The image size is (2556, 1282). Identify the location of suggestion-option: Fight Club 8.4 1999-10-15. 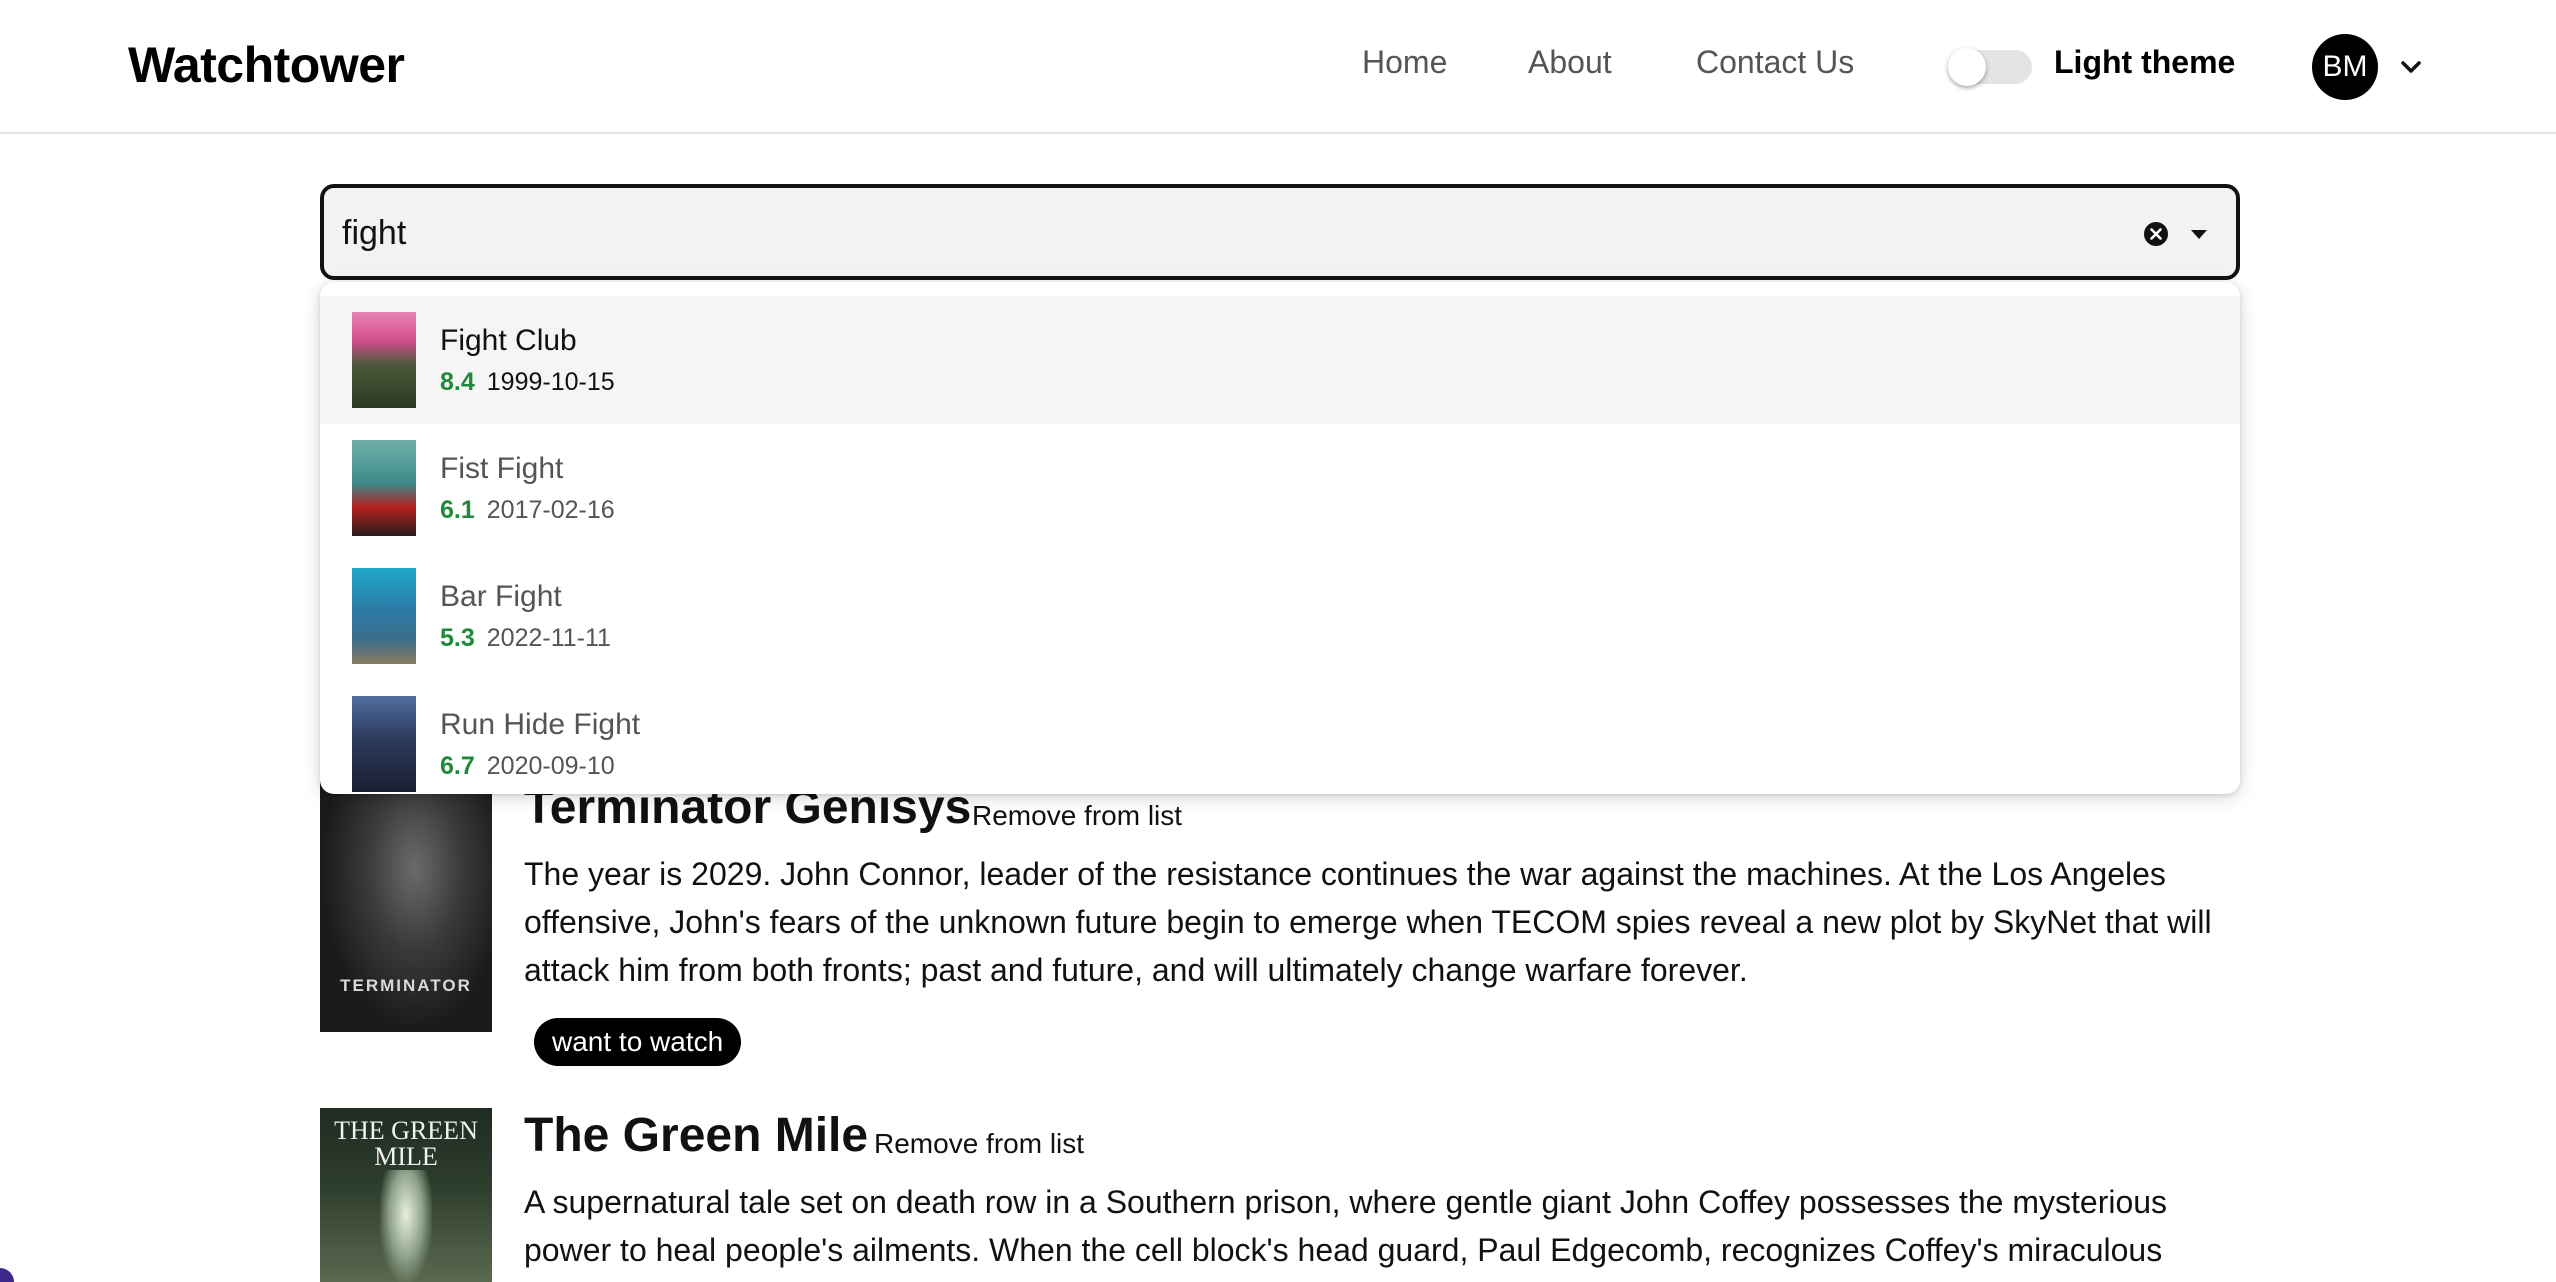
(1280, 360).